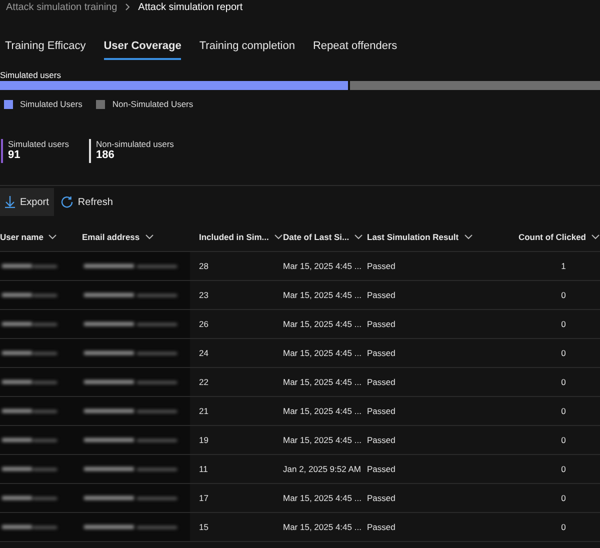 The width and height of the screenshot is (600, 548). What do you see at coordinates (27, 202) in the screenshot?
I see `export-button: Export` at bounding box center [27, 202].